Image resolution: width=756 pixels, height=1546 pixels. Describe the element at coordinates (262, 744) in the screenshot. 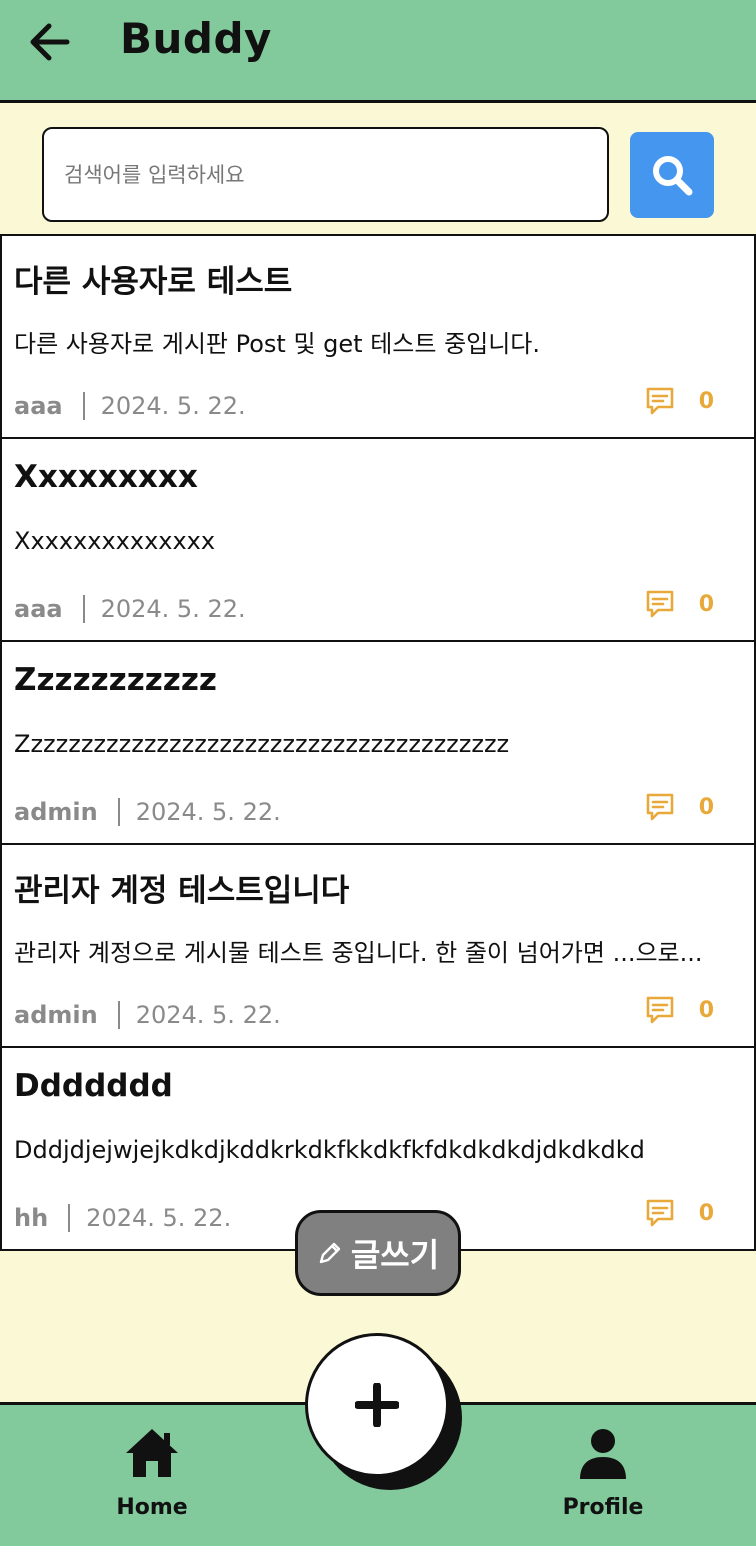

I see `post-body: Zzzzzzzzzzzzzzzzzzzzzzzzzzzzzzzzzzzzzzz` at that location.